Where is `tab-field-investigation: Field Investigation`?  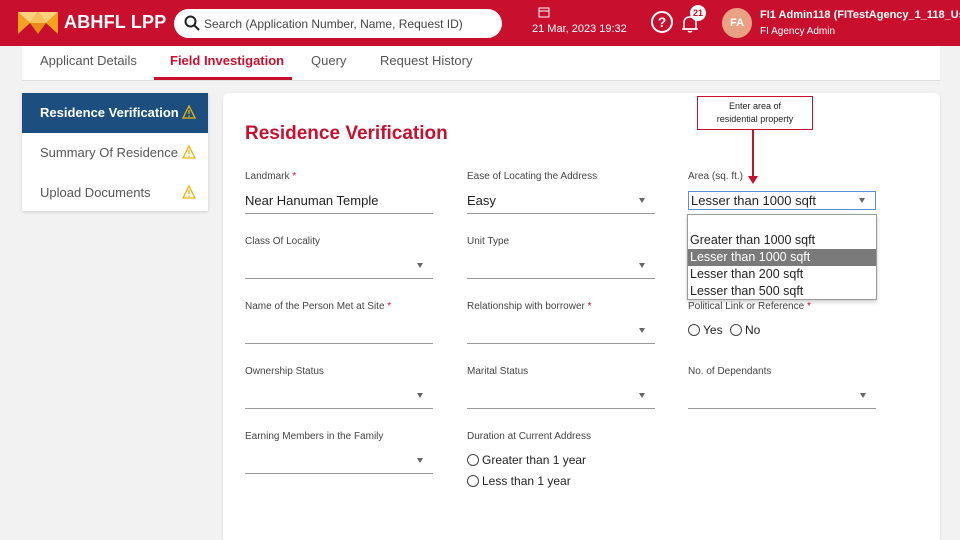
tab-field-investigation: Field Investigation is located at coordinates (227, 60).